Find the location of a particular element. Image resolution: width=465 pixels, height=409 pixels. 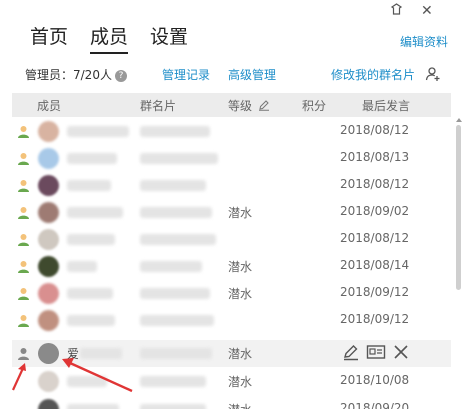

member-name: 爱 is located at coordinates (73, 354).